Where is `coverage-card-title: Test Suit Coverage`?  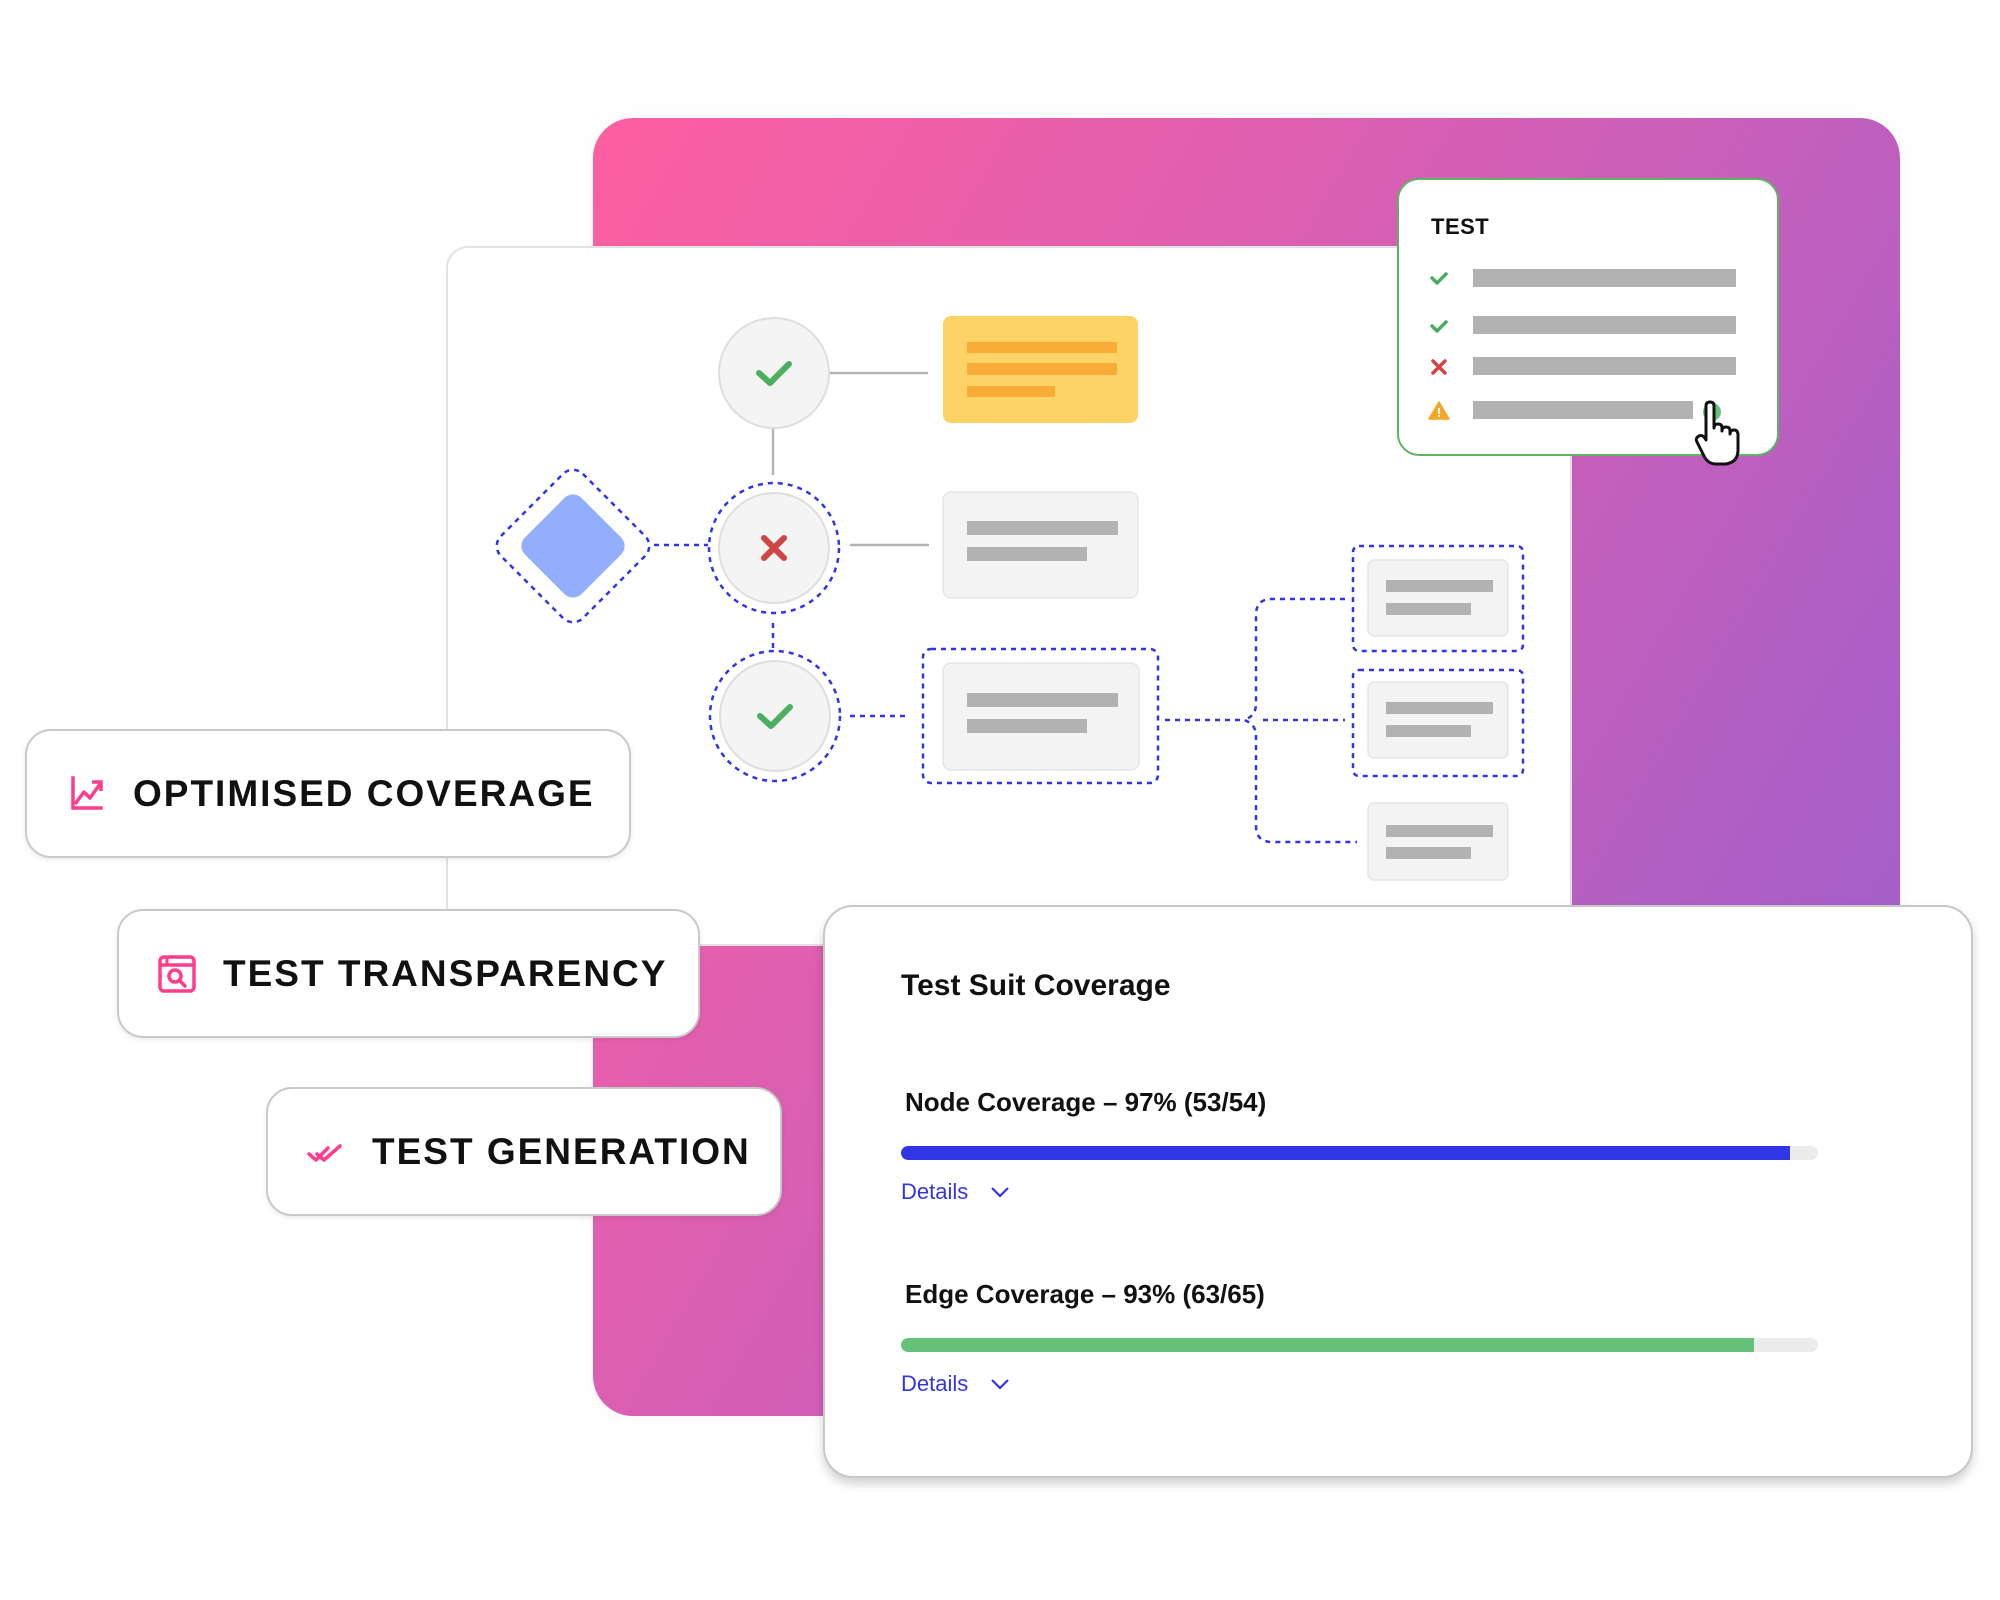
coverage-card-title: Test Suit Coverage is located at coordinates (1036, 985).